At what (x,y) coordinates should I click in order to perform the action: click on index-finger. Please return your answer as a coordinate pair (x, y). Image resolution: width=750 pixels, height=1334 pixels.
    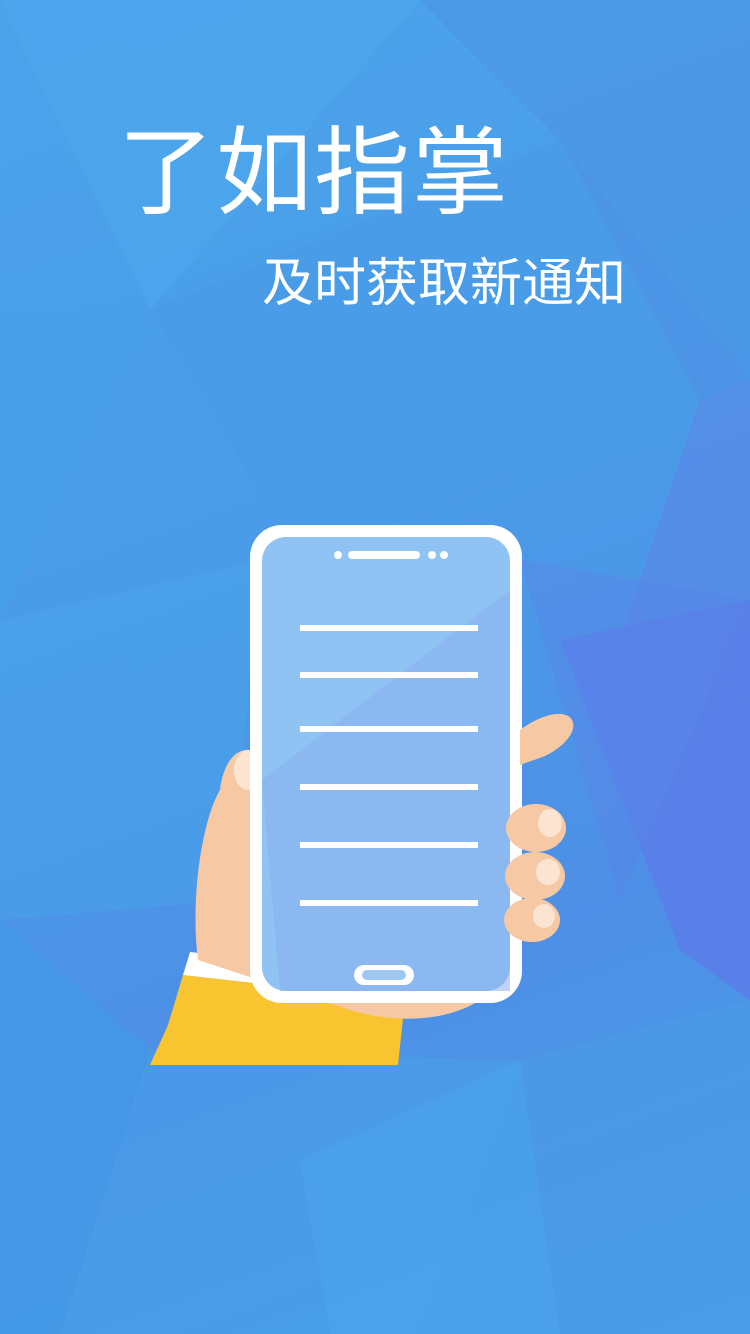
    Looking at the image, I should click on (547, 739).